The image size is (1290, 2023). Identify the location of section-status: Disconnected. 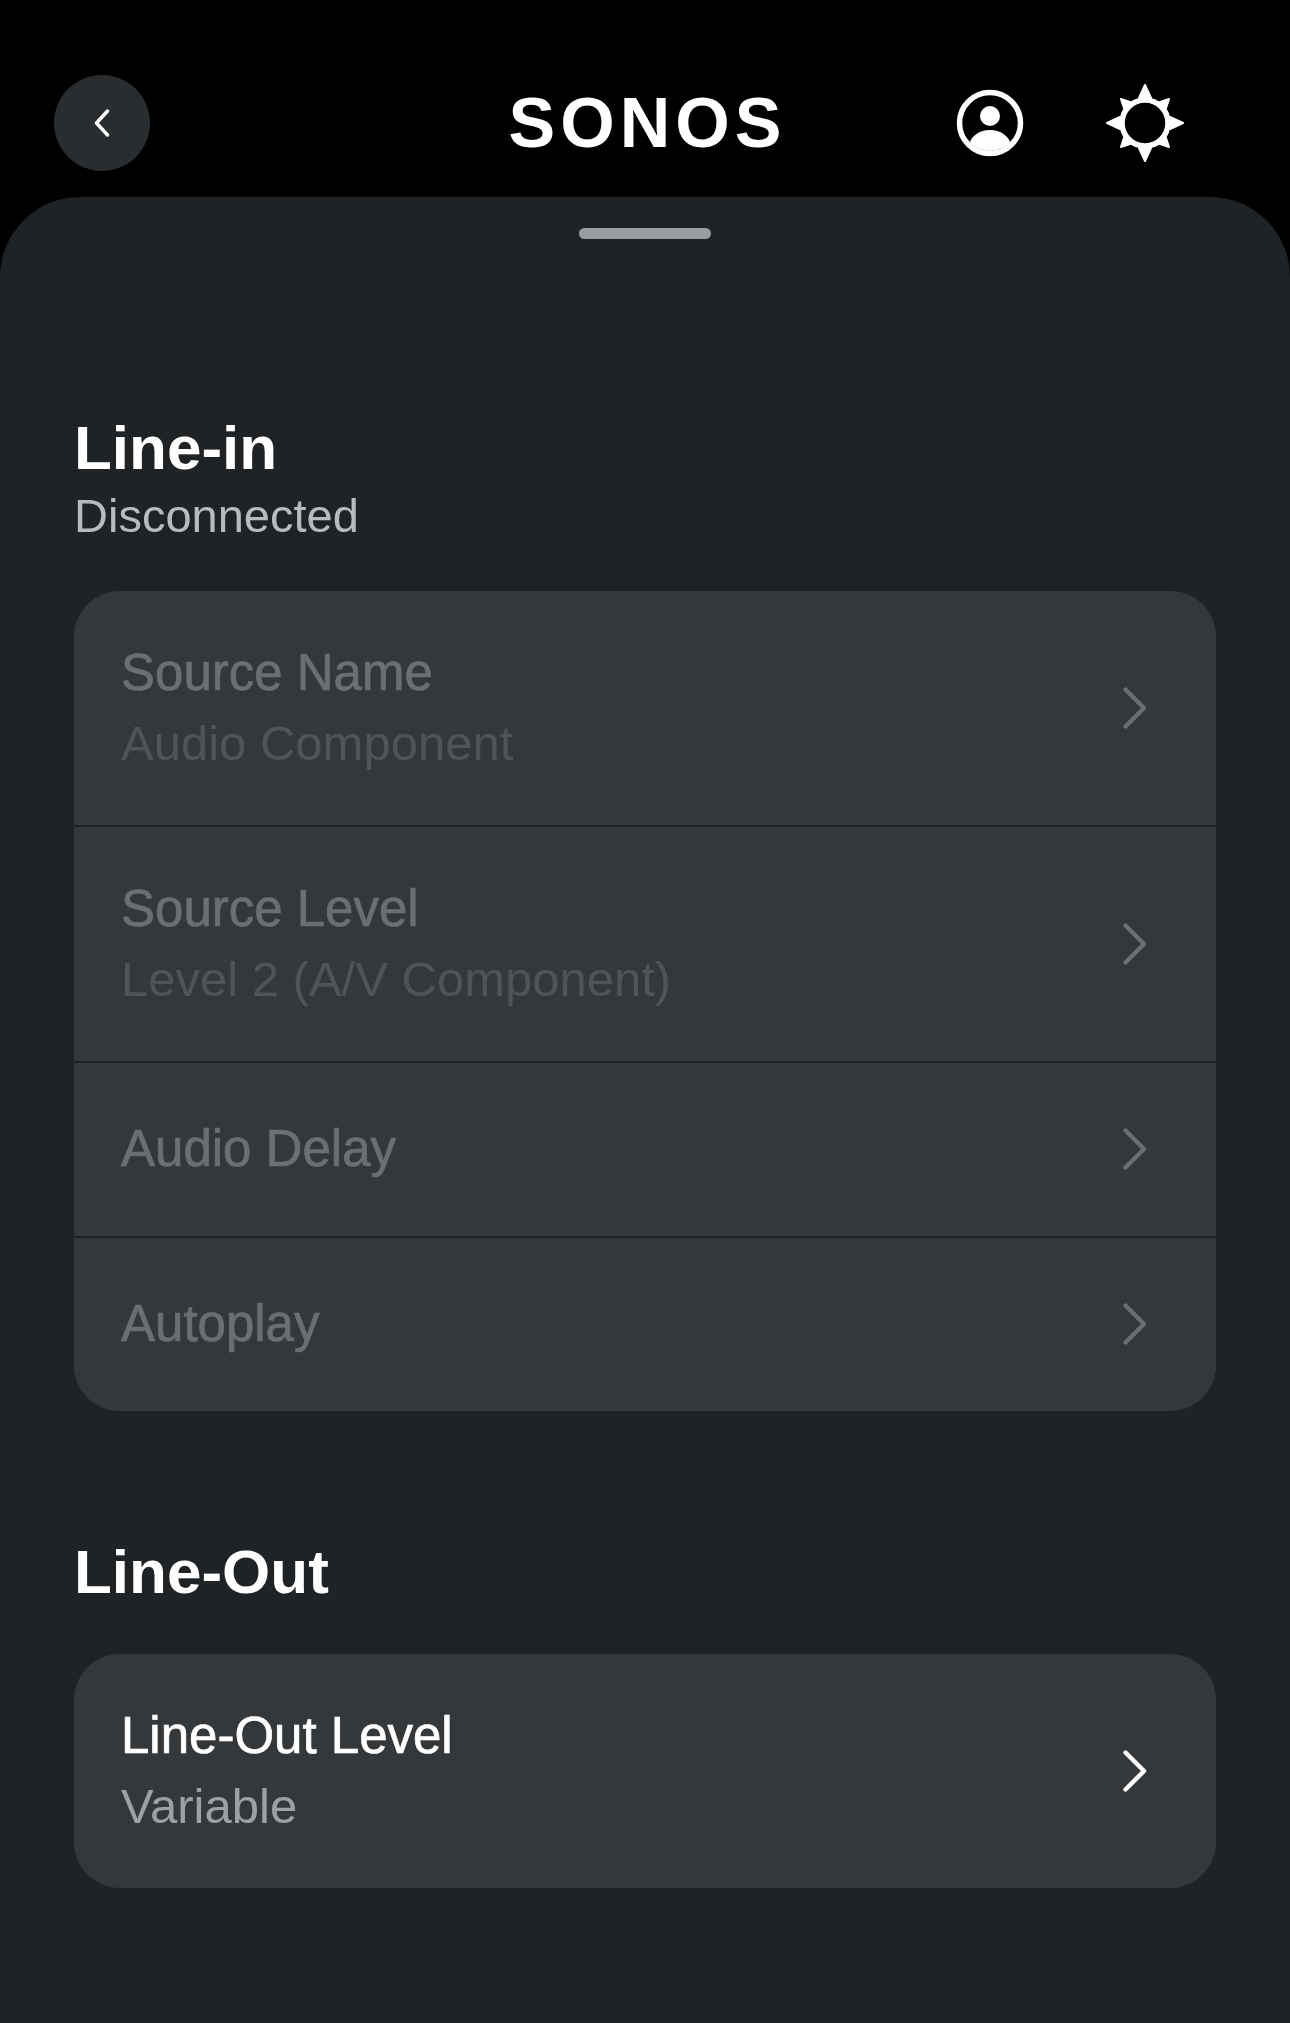
(217, 516).